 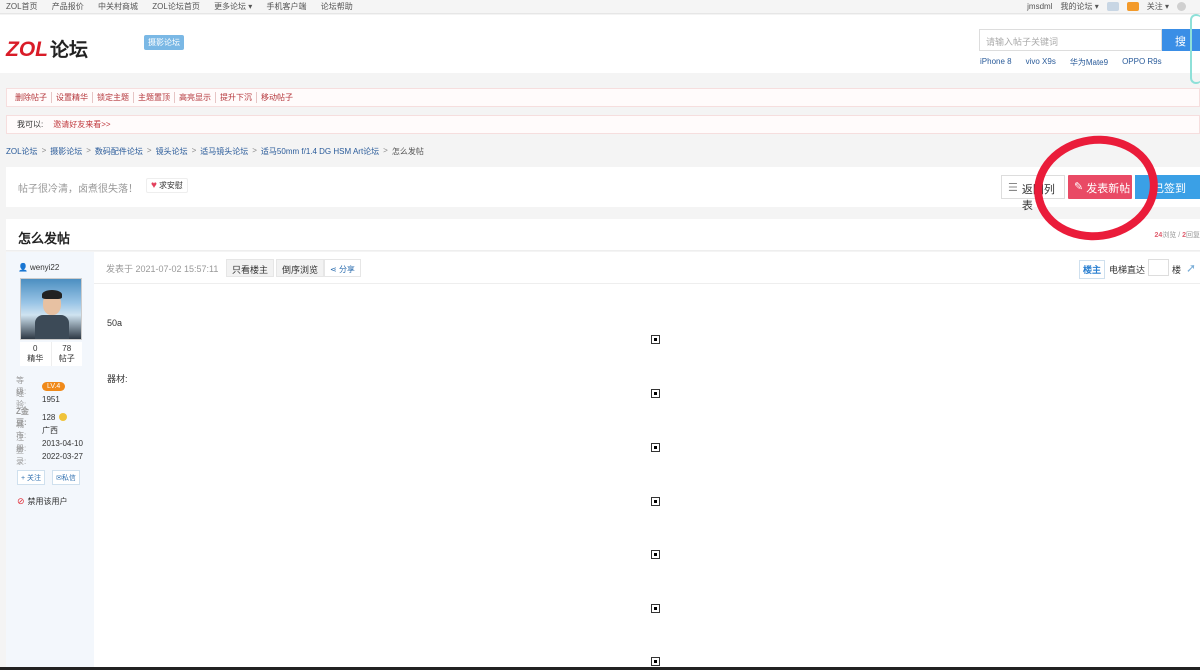 I want to click on login-date: 2022-03-27, so click(x=62, y=456).